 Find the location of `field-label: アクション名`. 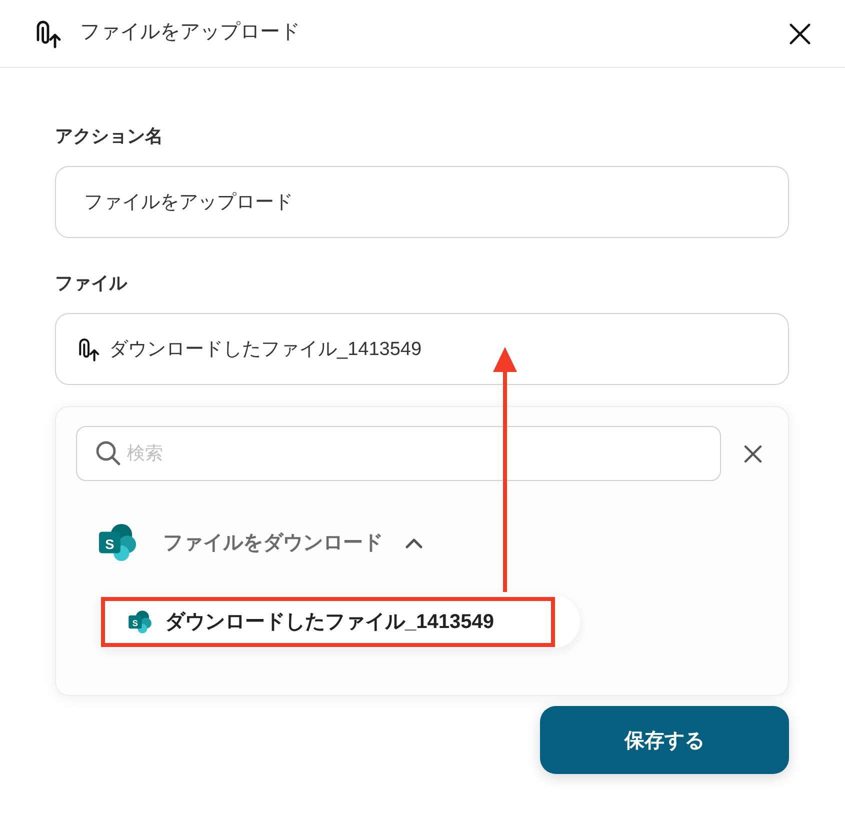

field-label: アクション名 is located at coordinates (109, 136).